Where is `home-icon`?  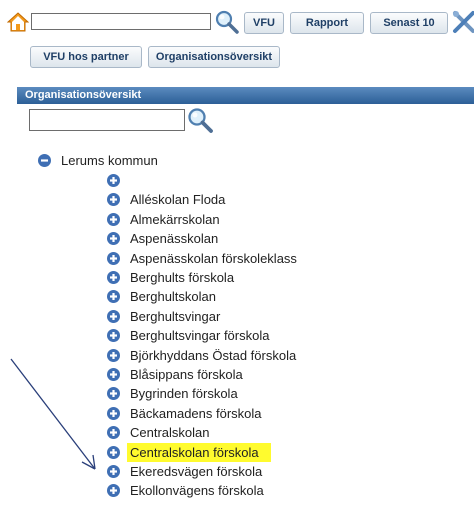
home-icon is located at coordinates (18, 22).